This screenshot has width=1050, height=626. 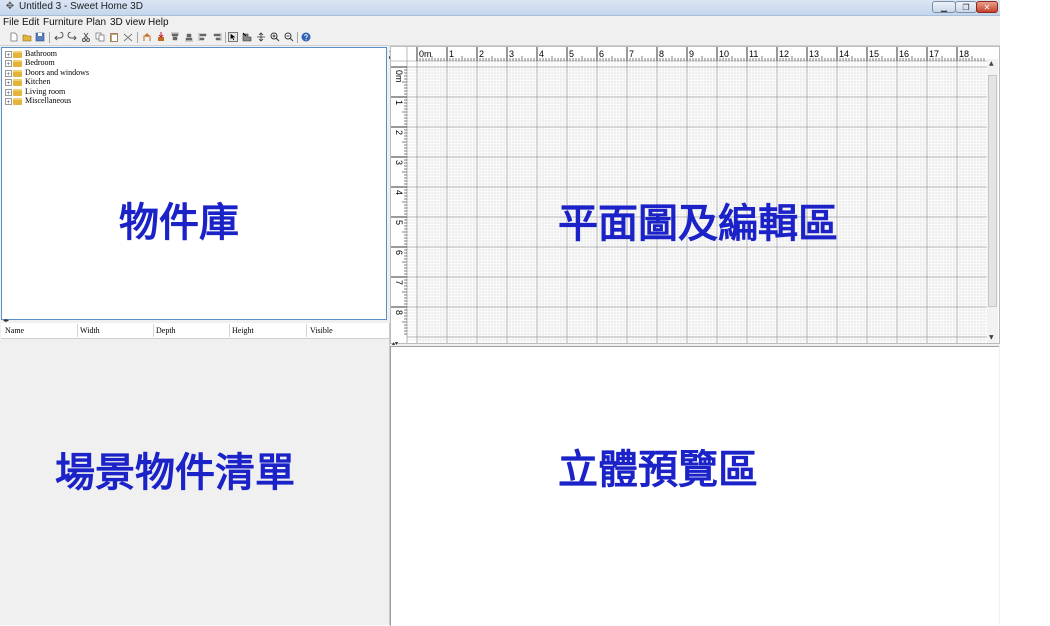 What do you see at coordinates (844, 54) in the screenshot?
I see `ruler-label: 14` at bounding box center [844, 54].